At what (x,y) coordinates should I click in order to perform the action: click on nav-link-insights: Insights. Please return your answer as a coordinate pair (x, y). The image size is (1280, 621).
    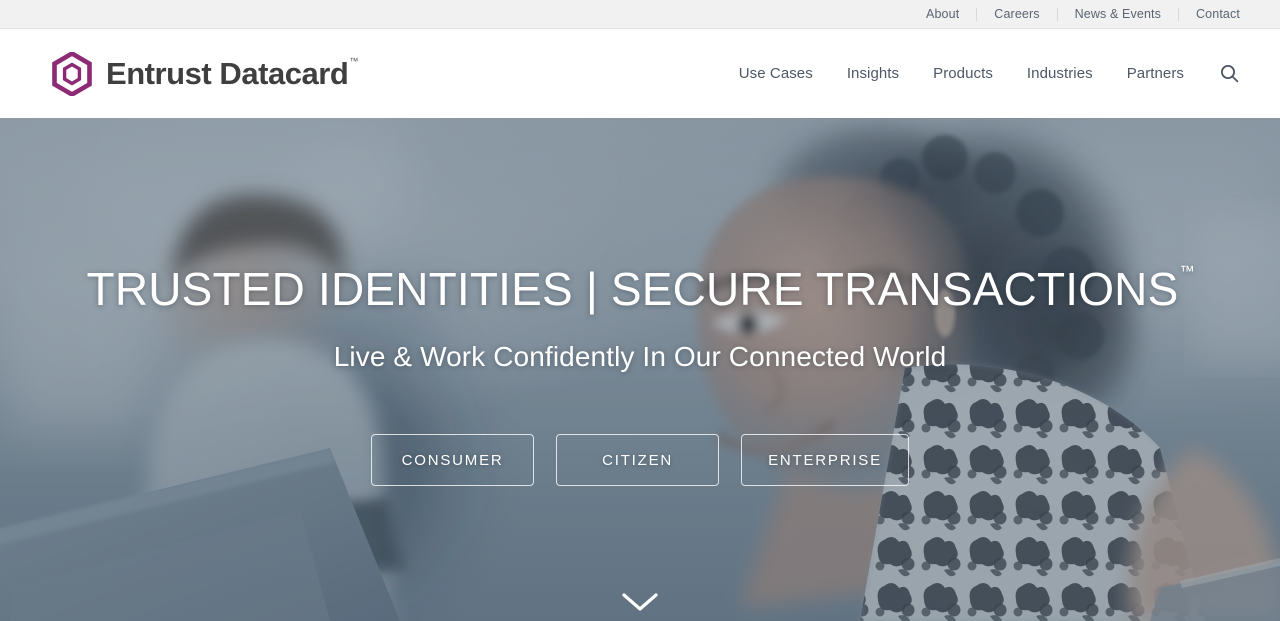
    Looking at the image, I should click on (873, 73).